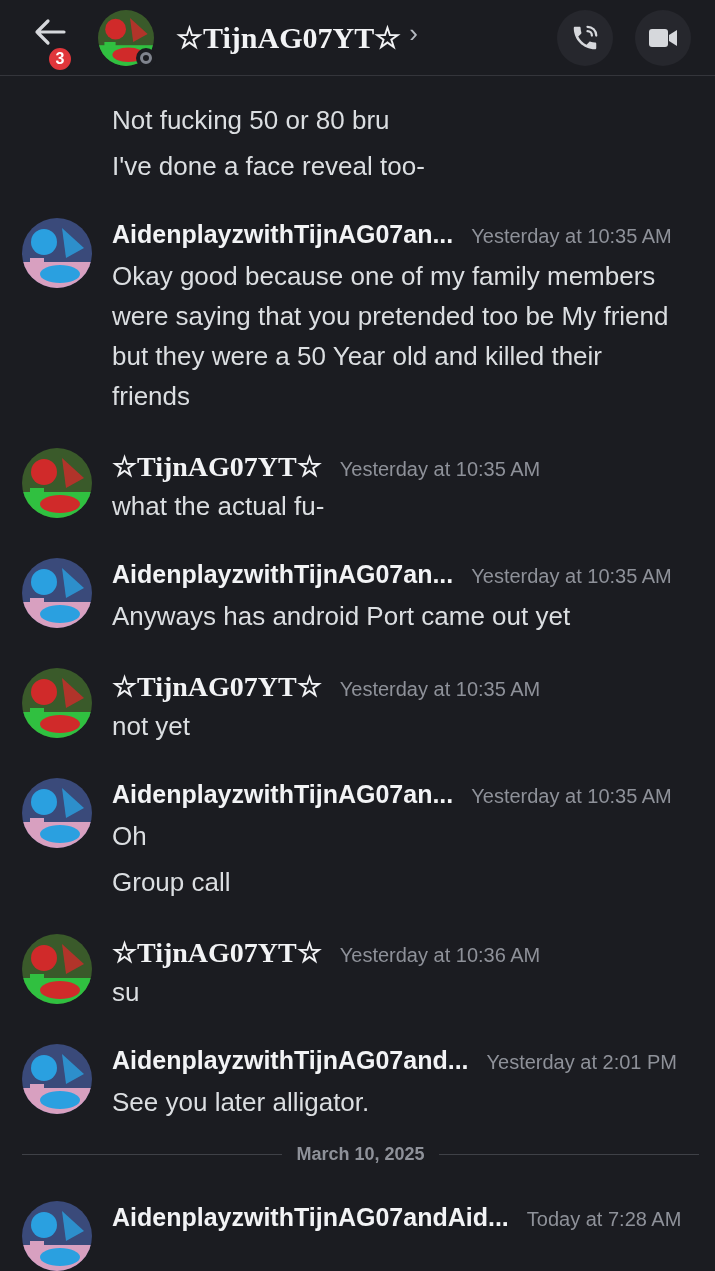 The image size is (715, 1271). I want to click on message-text: Group call, so click(172, 882).